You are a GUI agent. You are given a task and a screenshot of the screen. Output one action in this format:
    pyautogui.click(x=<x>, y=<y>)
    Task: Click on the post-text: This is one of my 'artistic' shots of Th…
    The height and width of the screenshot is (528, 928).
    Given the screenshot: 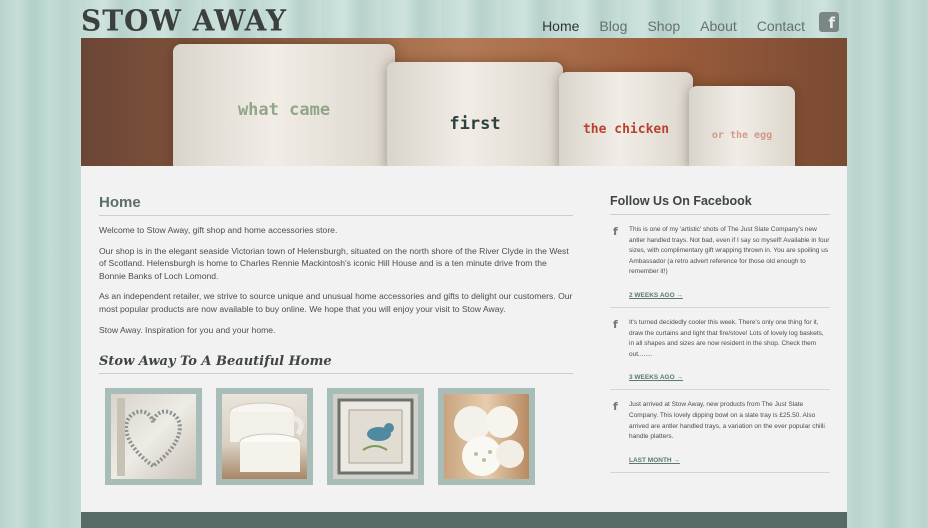 What is the action you would take?
    pyautogui.click(x=729, y=251)
    